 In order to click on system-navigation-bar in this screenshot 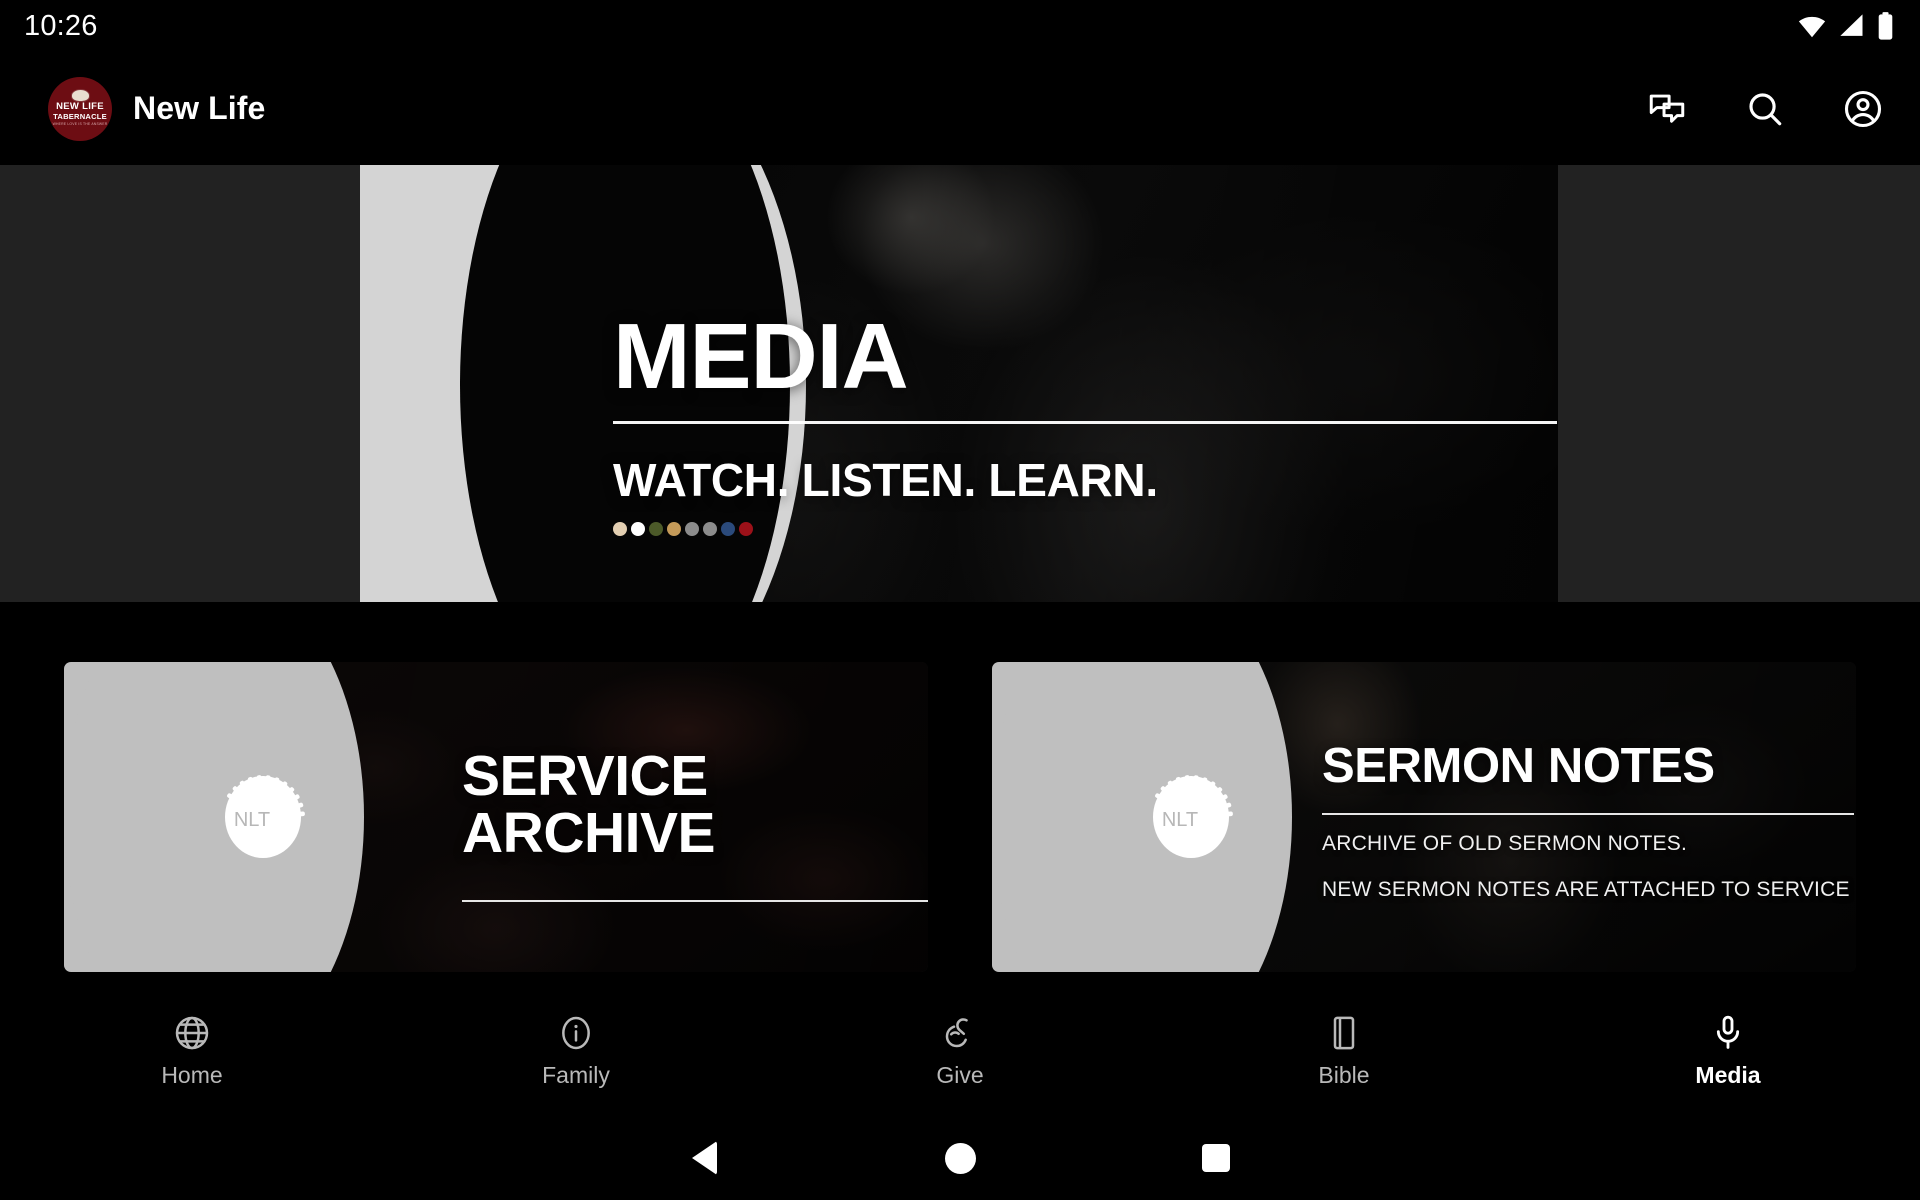, I will do `click(960, 1158)`.